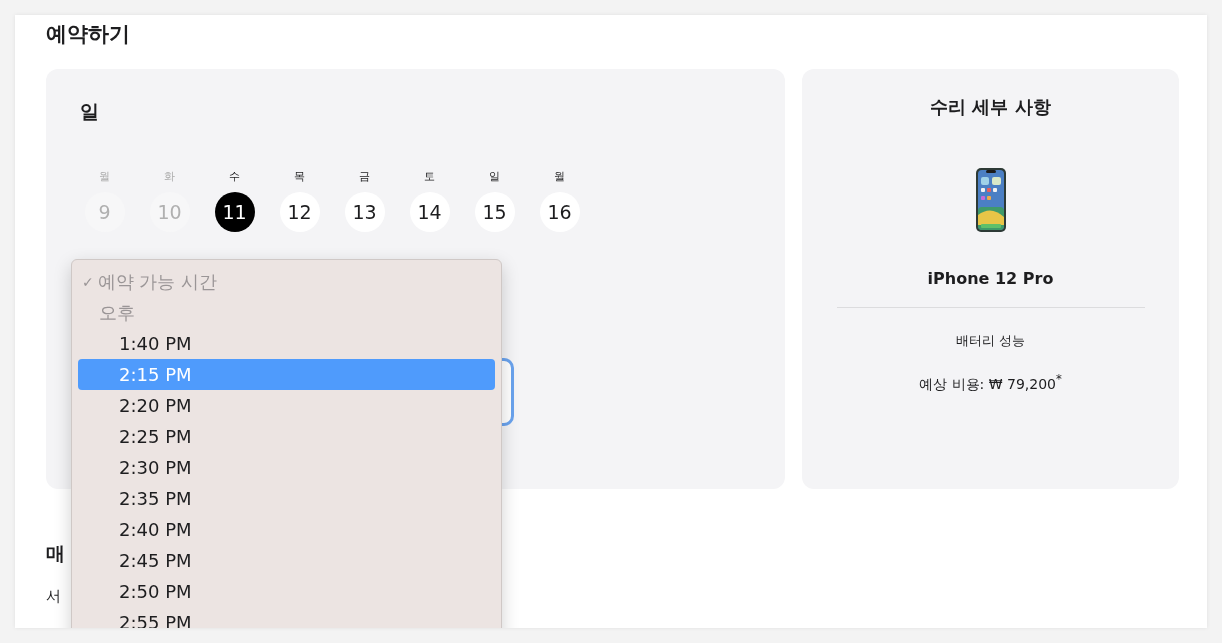 The width and height of the screenshot is (1222, 643). I want to click on estimated-cost: 예상 비용: ₩ 79,200$^{*}$, so click(990, 383).